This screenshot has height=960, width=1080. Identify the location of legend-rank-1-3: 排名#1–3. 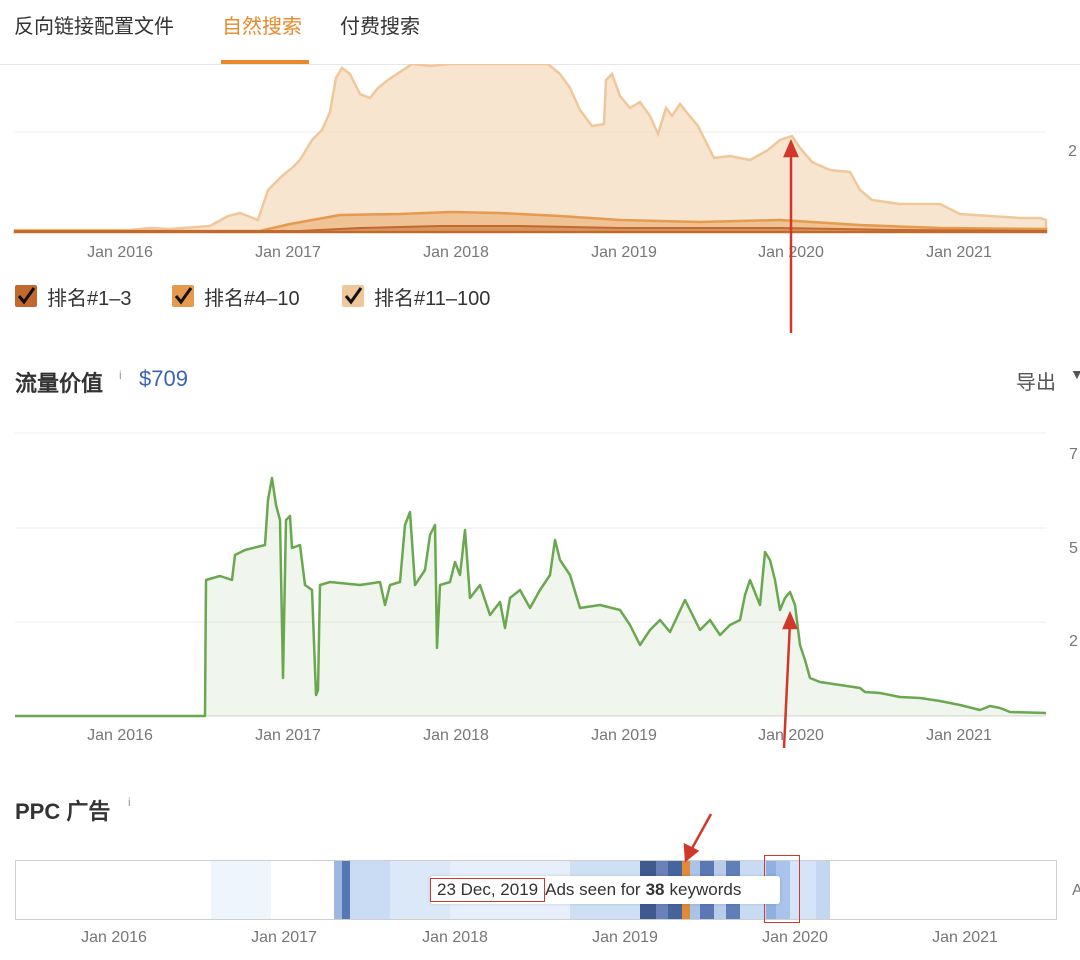
(73, 296).